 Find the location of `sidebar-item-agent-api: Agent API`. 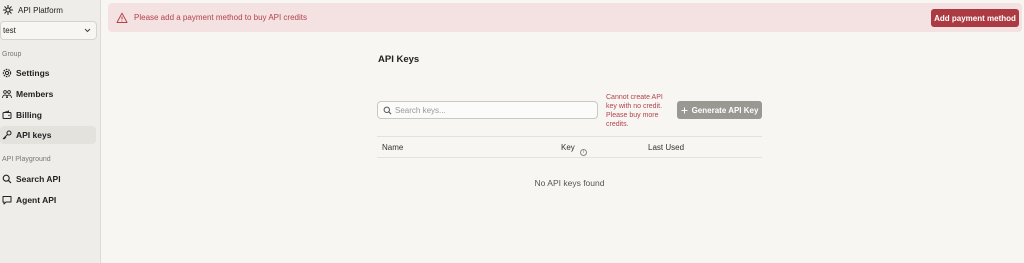

sidebar-item-agent-api: Agent API is located at coordinates (48, 200).